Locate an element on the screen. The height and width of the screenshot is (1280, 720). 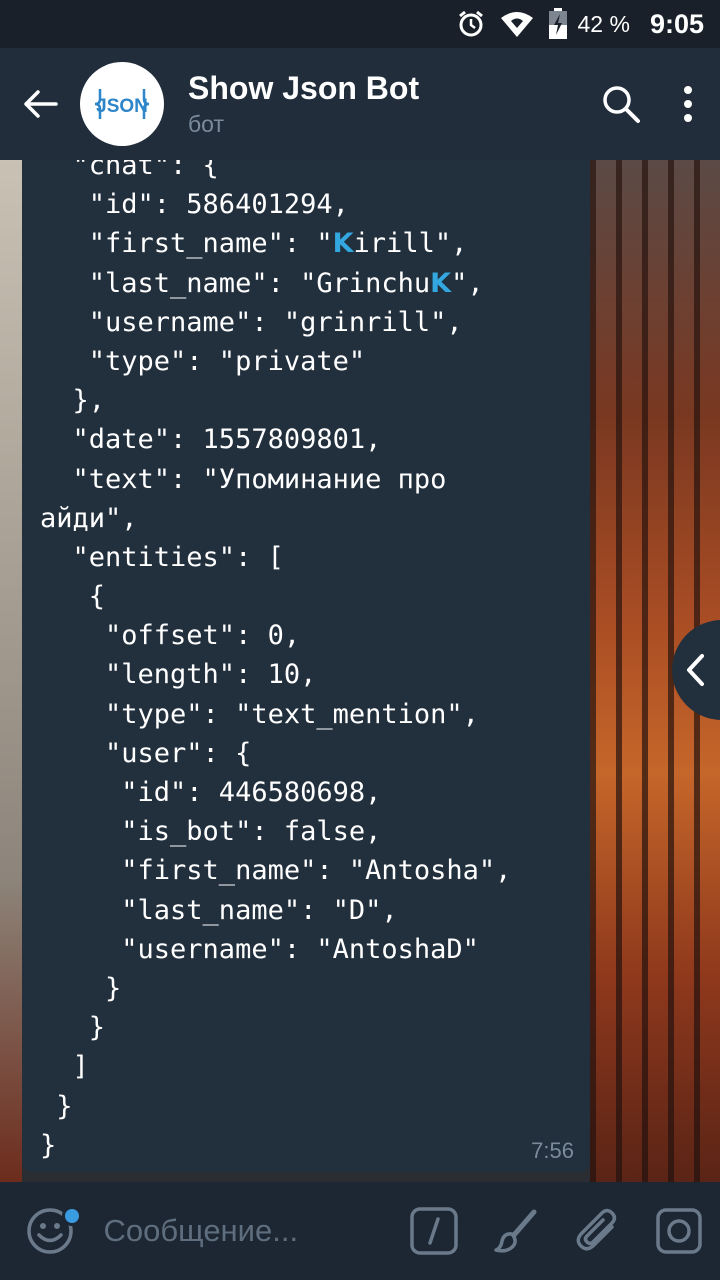
search-button is located at coordinates (621, 104).